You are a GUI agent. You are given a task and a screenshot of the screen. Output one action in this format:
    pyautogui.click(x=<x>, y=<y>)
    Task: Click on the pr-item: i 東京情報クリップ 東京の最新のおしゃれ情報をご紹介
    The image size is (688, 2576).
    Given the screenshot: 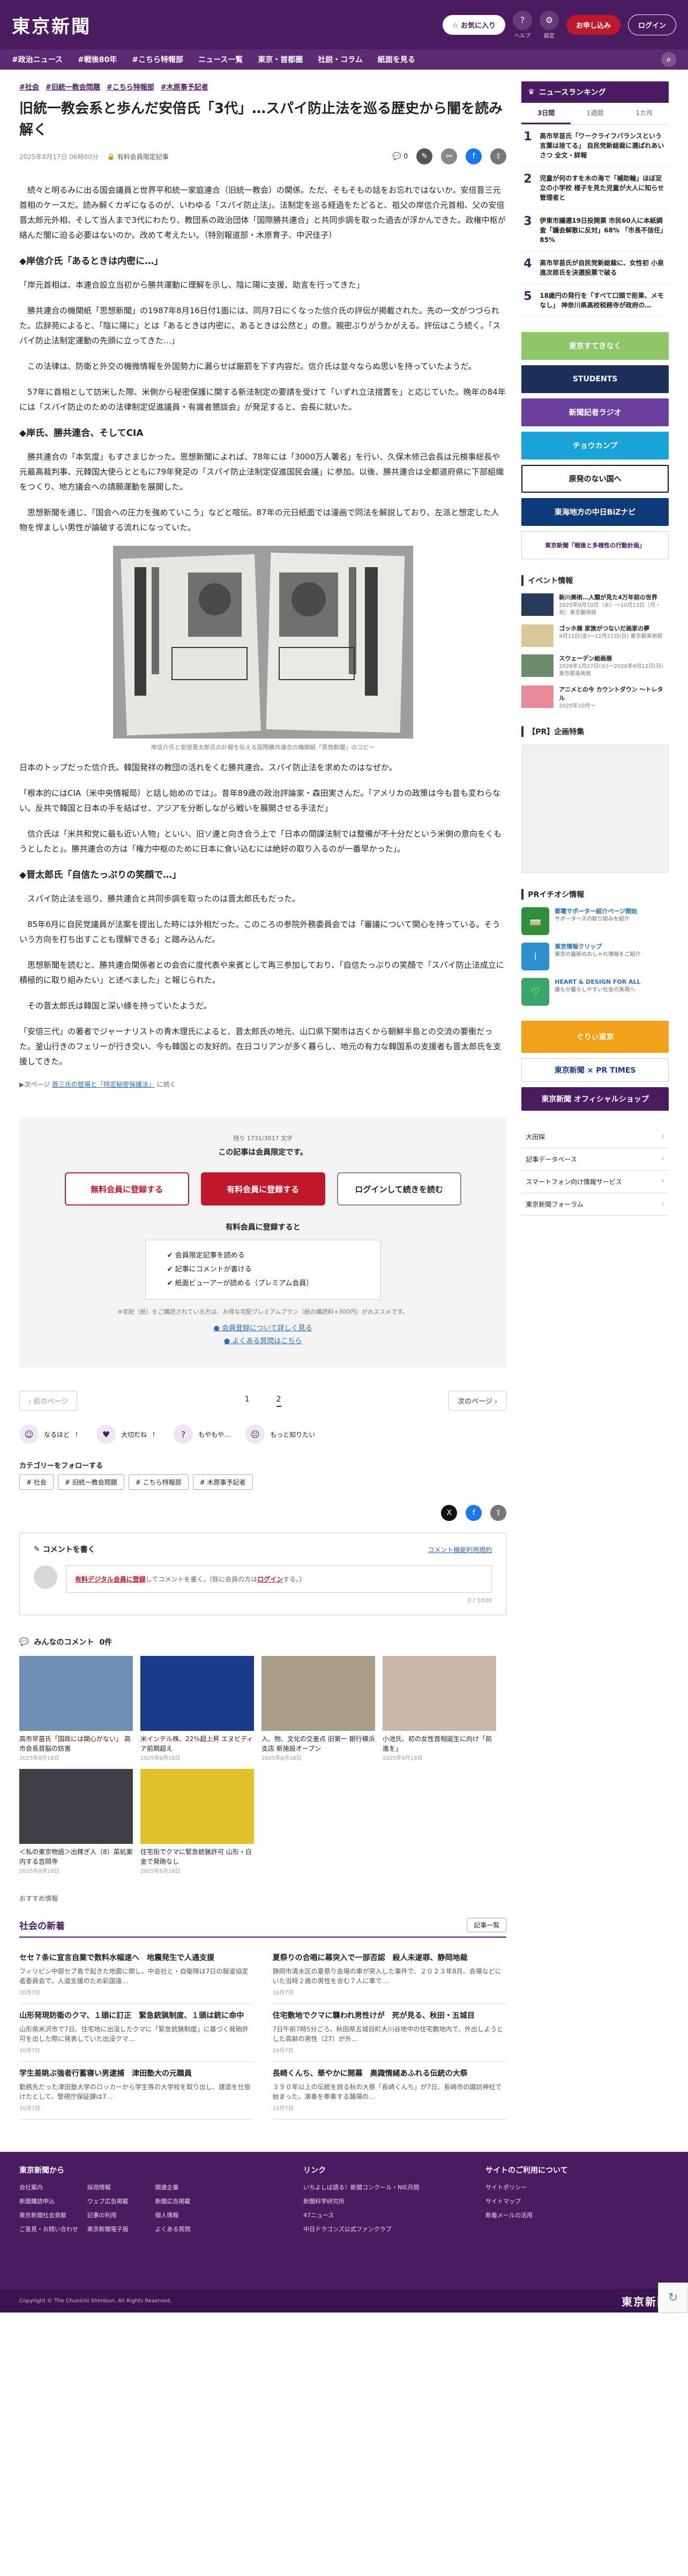 What is the action you would take?
    pyautogui.click(x=595, y=956)
    